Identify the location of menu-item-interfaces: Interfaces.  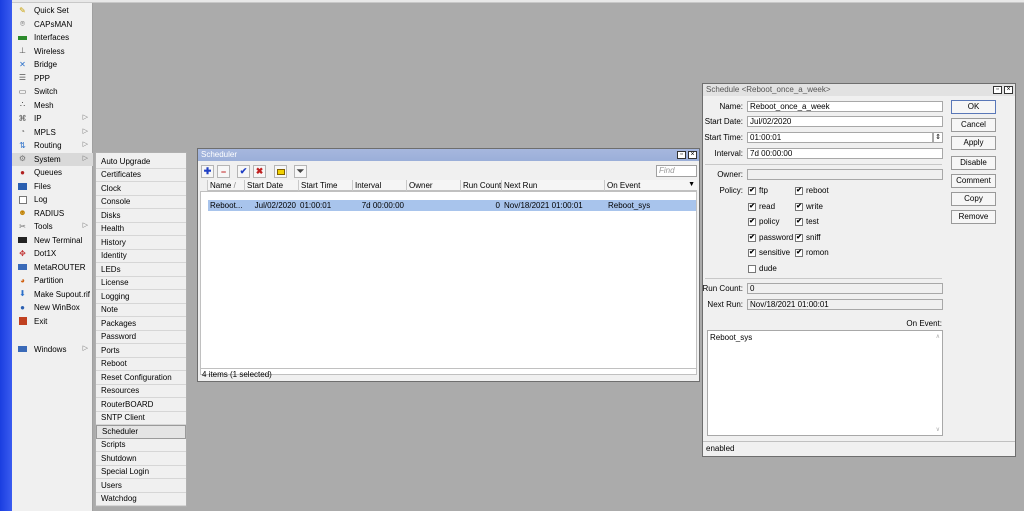
(52, 37).